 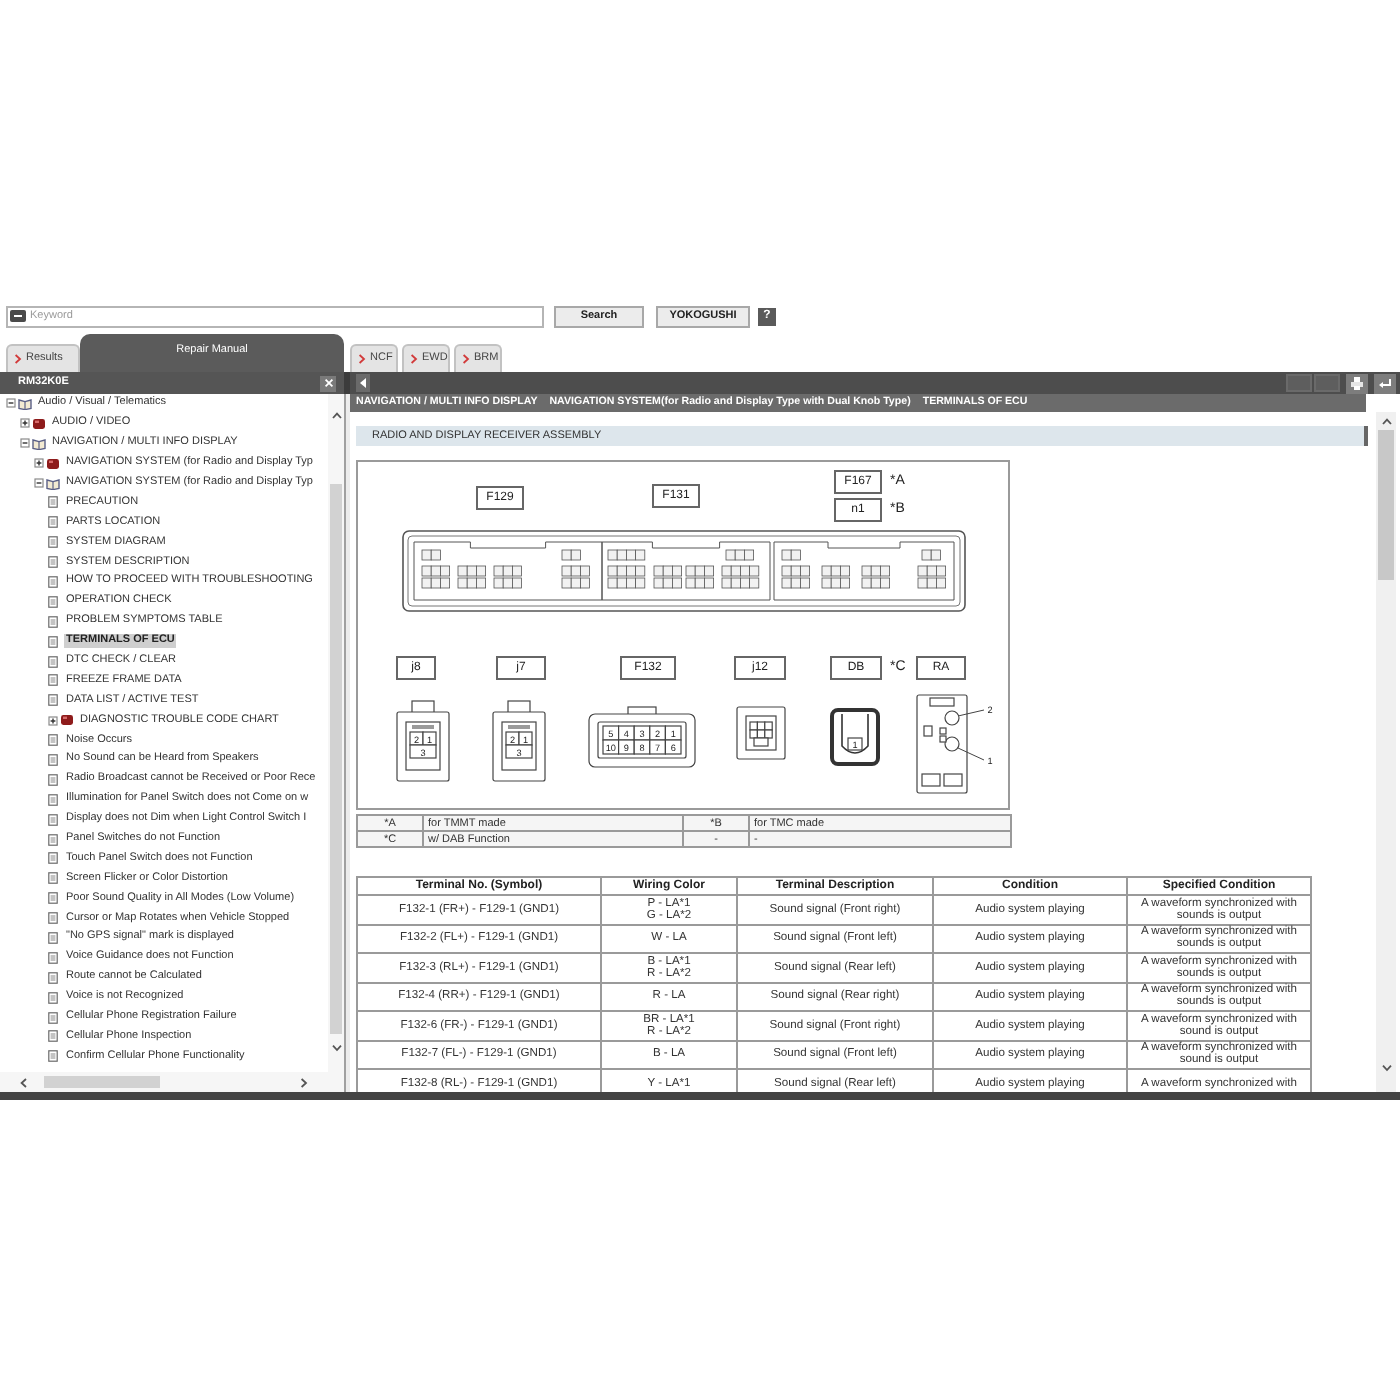 I want to click on collapse-button, so click(x=363, y=383).